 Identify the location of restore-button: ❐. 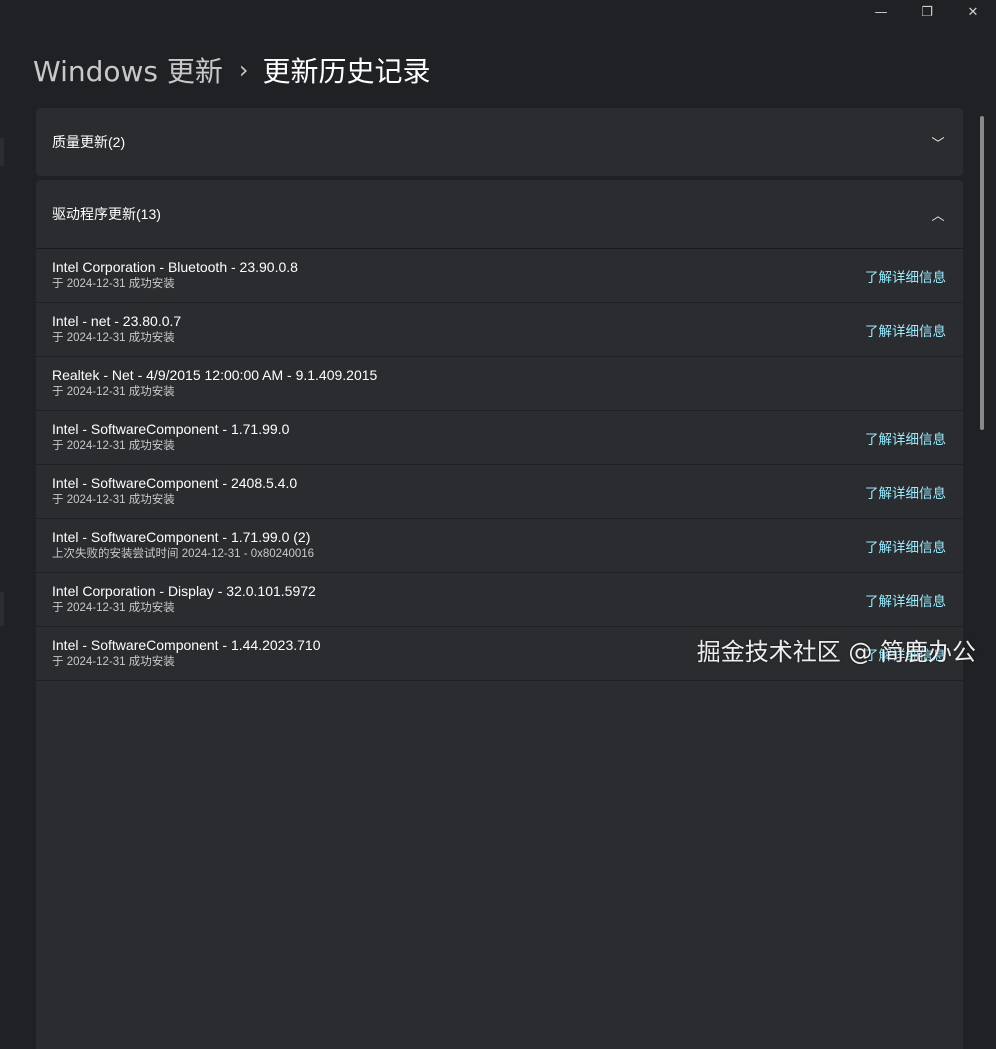
(927, 12).